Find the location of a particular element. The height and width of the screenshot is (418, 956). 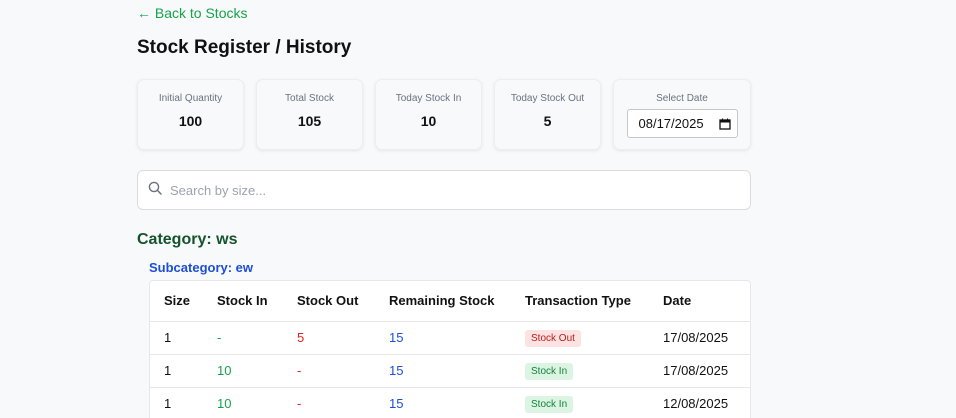

cell-date: 12/08/2025 is located at coordinates (706, 402).